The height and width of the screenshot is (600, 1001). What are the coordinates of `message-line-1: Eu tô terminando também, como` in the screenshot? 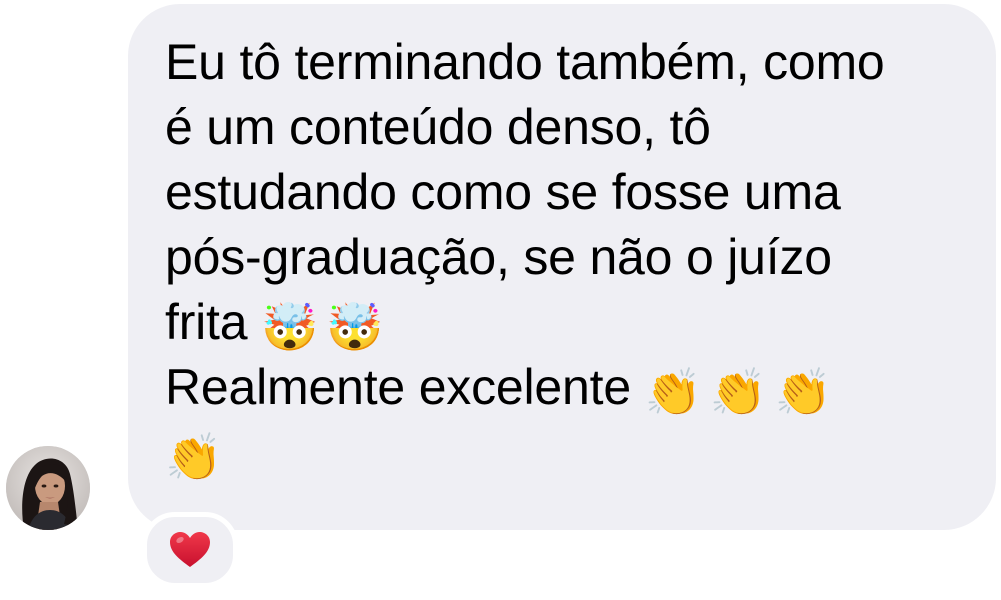 It's located at (525, 62).